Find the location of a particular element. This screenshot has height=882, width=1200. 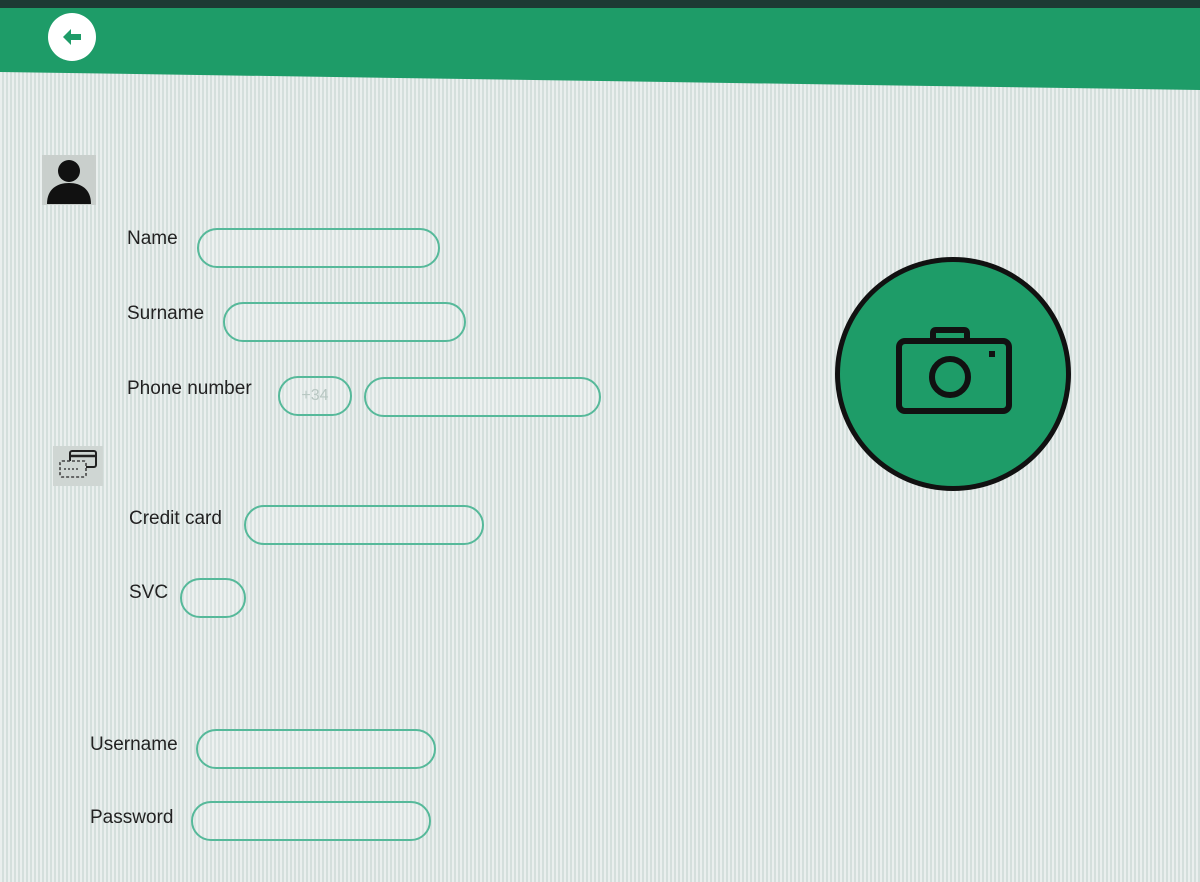

header-top-edge is located at coordinates (600, 4).